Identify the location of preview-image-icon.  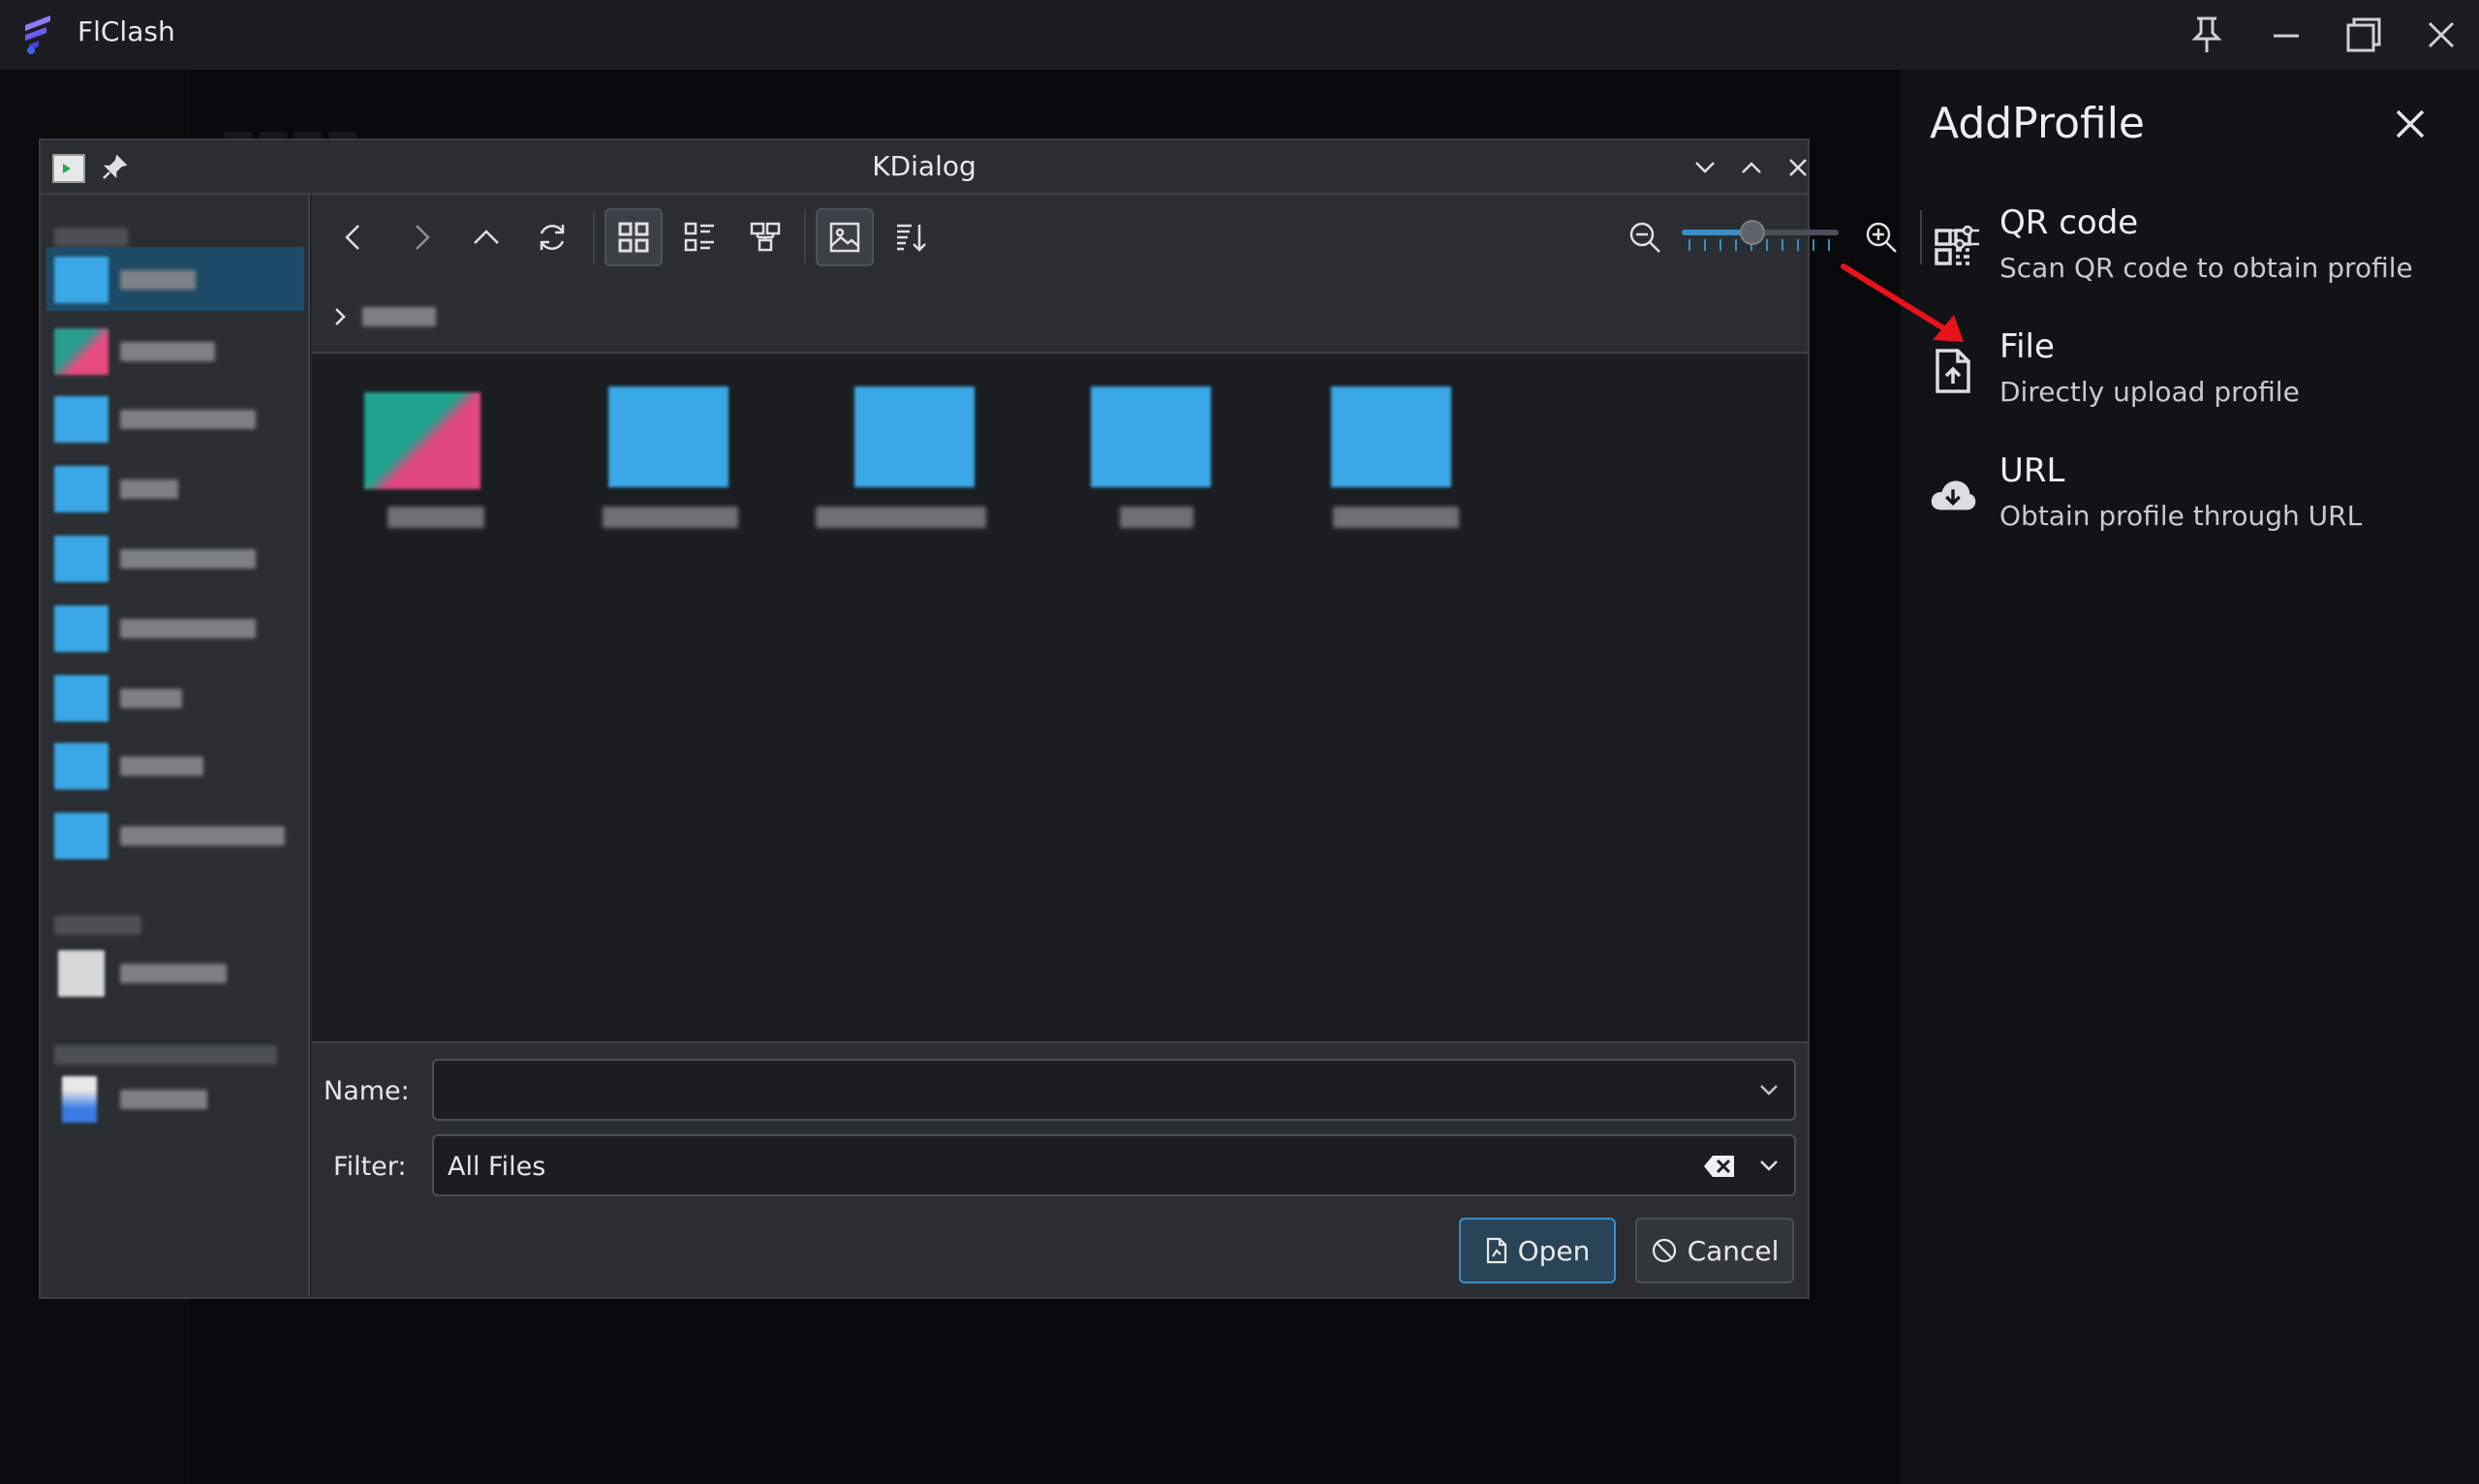
(845, 237).